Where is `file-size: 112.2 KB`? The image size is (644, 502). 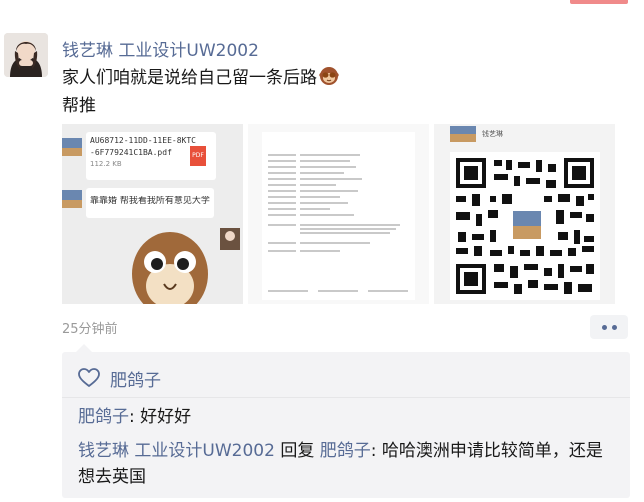
file-size: 112.2 KB is located at coordinates (106, 164).